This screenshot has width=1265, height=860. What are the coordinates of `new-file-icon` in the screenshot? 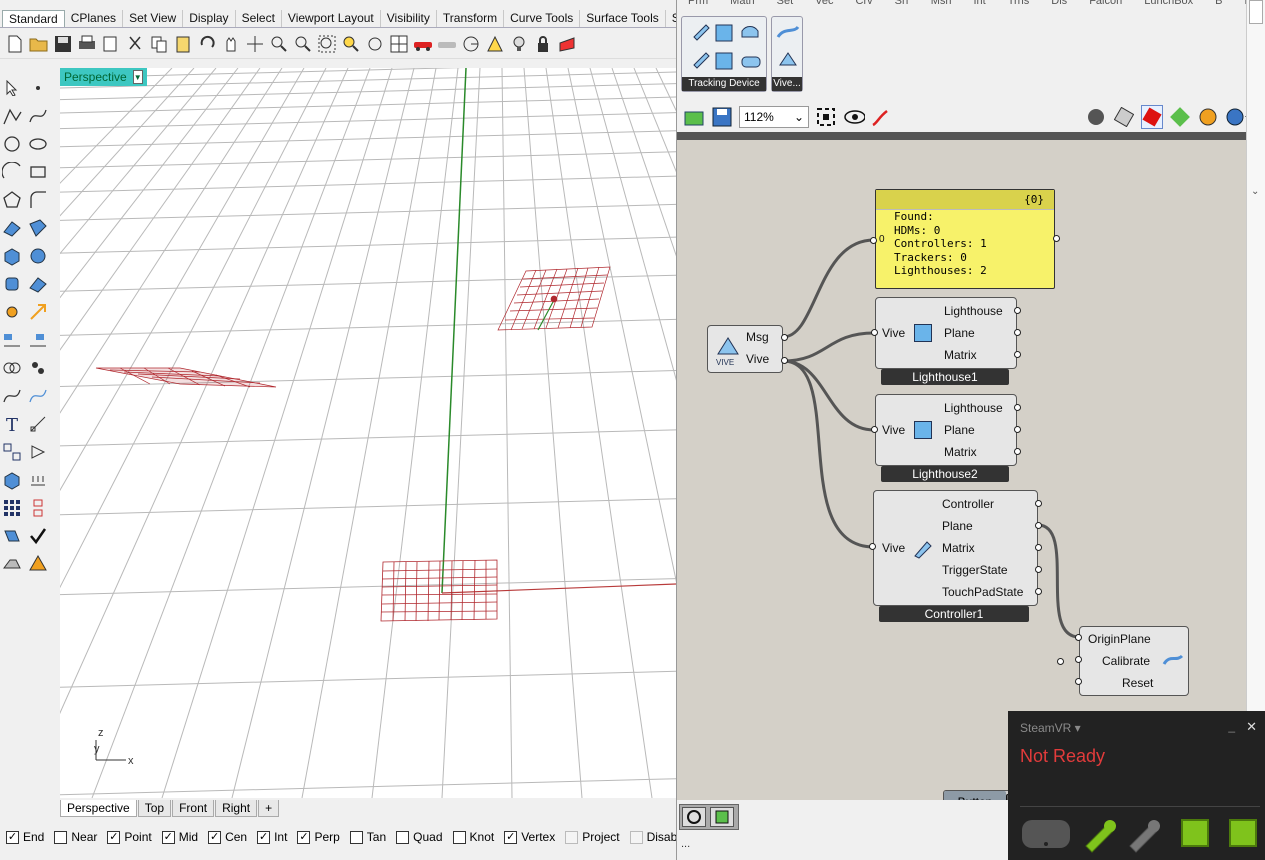 It's located at (15, 44).